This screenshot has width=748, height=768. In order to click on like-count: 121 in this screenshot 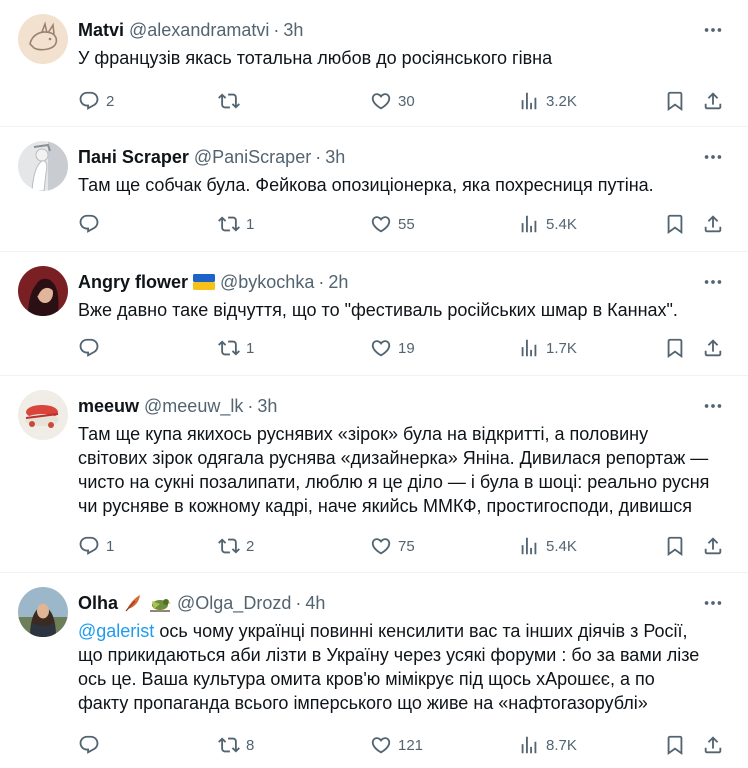, I will do `click(411, 745)`.